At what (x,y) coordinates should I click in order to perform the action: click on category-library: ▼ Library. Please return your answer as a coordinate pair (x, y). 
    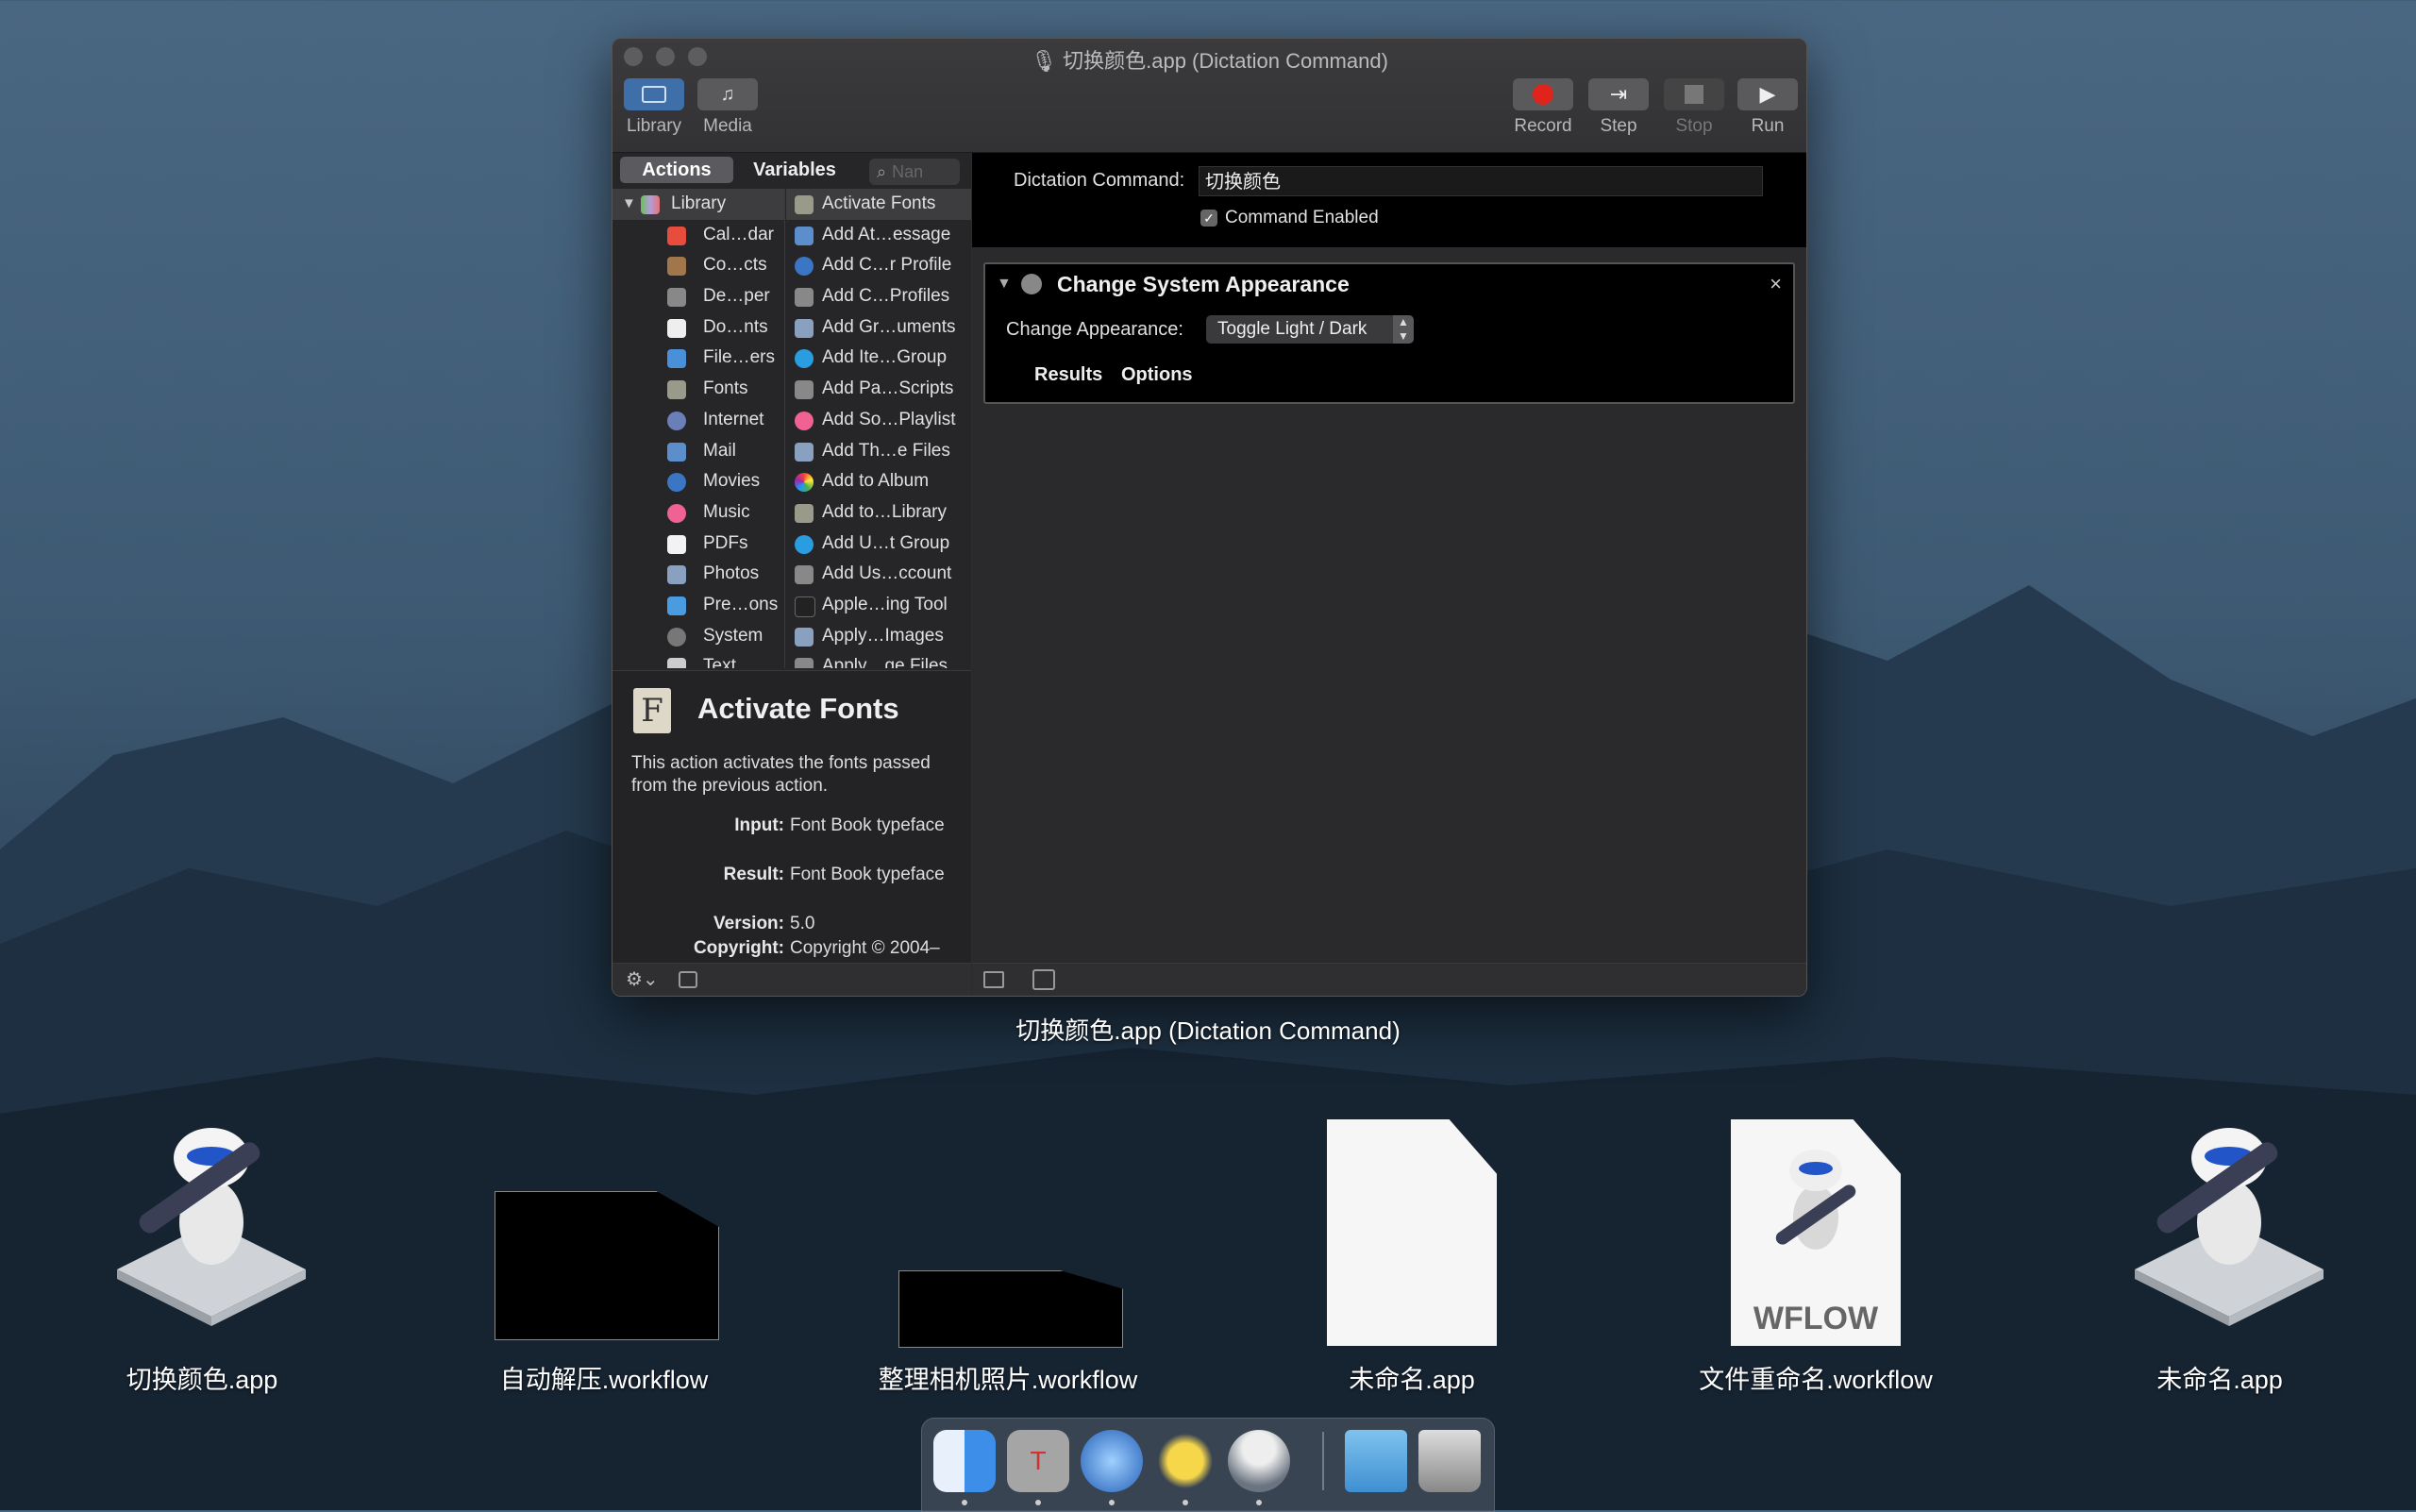
    Looking at the image, I should click on (698, 204).